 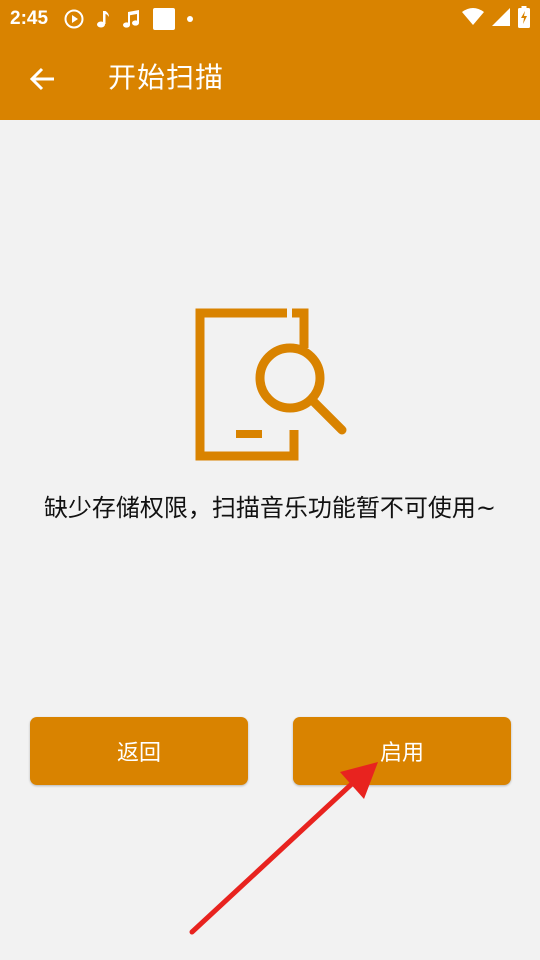 I want to click on signal-icon, so click(x=501, y=19).